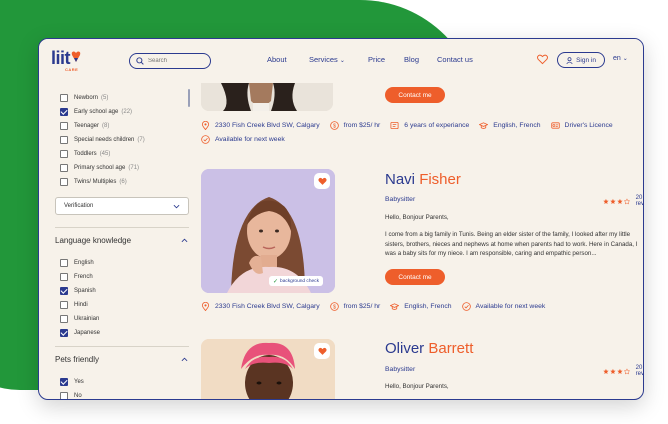  What do you see at coordinates (87, 125) in the screenshot?
I see `filter-label: Teenager` at bounding box center [87, 125].